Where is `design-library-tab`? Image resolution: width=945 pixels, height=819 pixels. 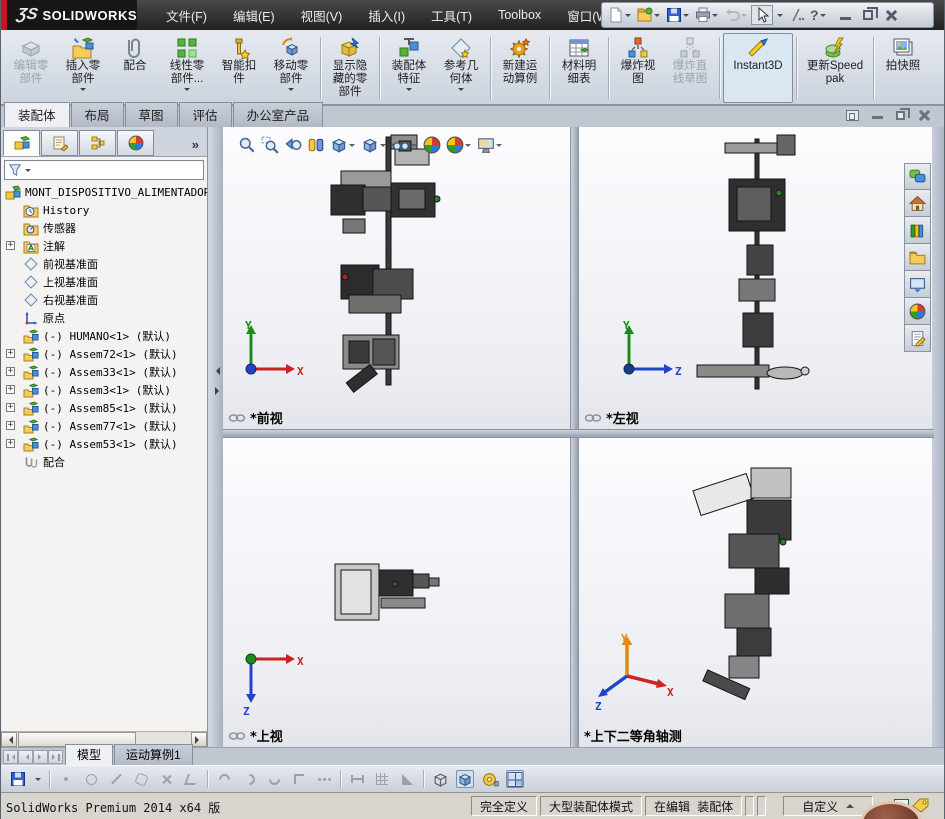
design-library-tab is located at coordinates (917, 230).